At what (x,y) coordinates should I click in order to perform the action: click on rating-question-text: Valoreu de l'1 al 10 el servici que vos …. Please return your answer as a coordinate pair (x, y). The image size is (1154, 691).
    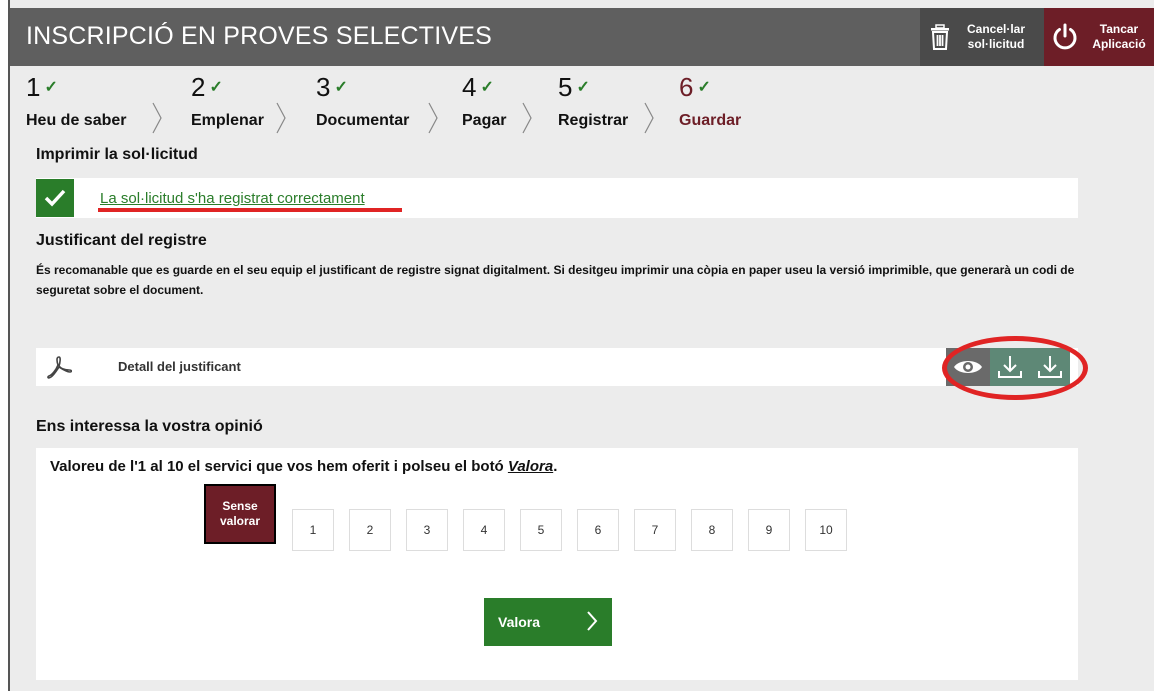
    Looking at the image, I should click on (279, 466).